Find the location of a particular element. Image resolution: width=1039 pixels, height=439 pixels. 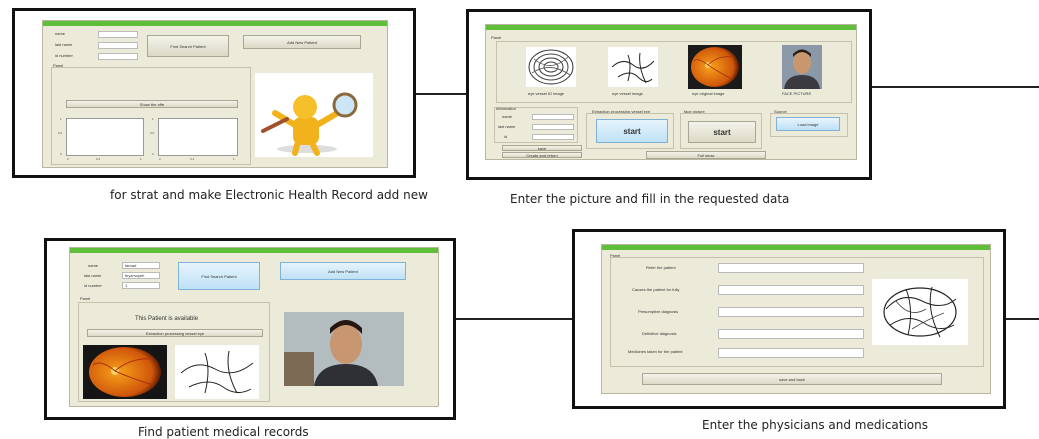

causes-field is located at coordinates (791, 290).